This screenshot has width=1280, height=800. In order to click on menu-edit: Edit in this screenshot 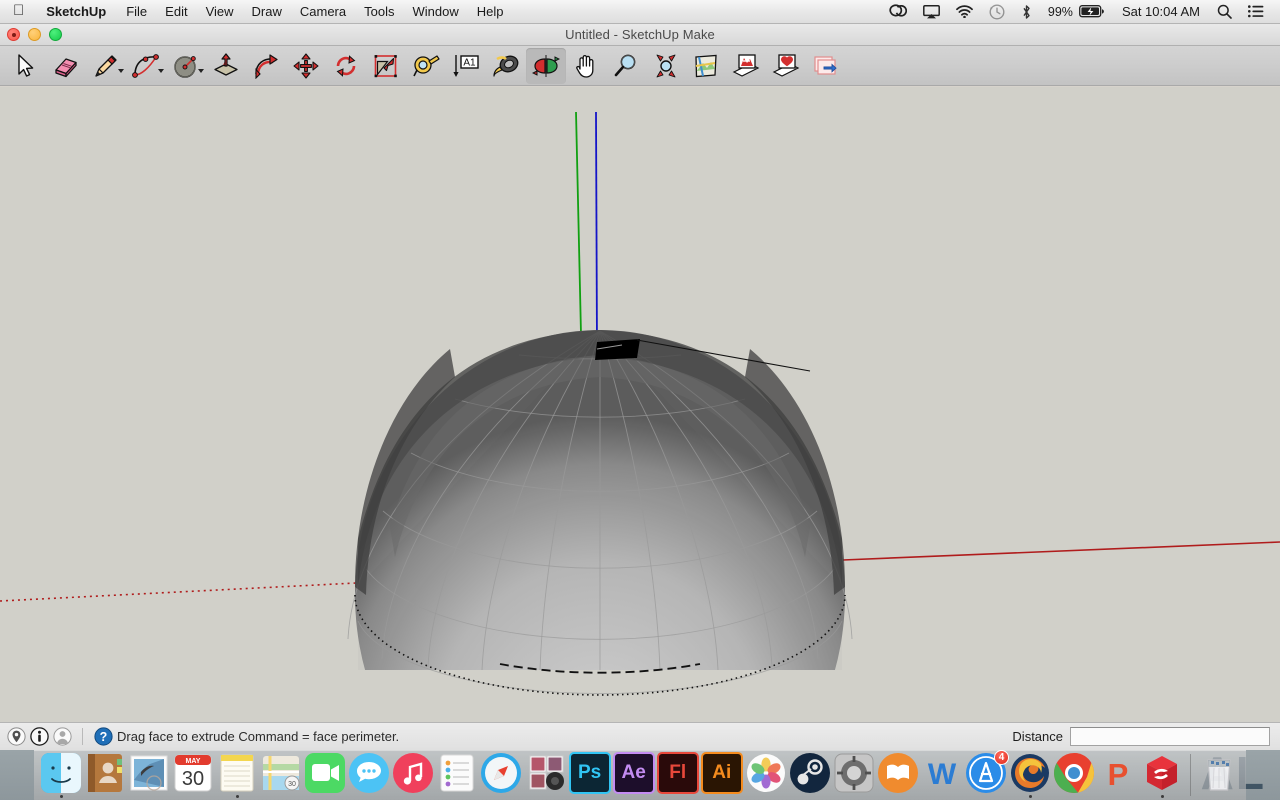, I will do `click(176, 11)`.